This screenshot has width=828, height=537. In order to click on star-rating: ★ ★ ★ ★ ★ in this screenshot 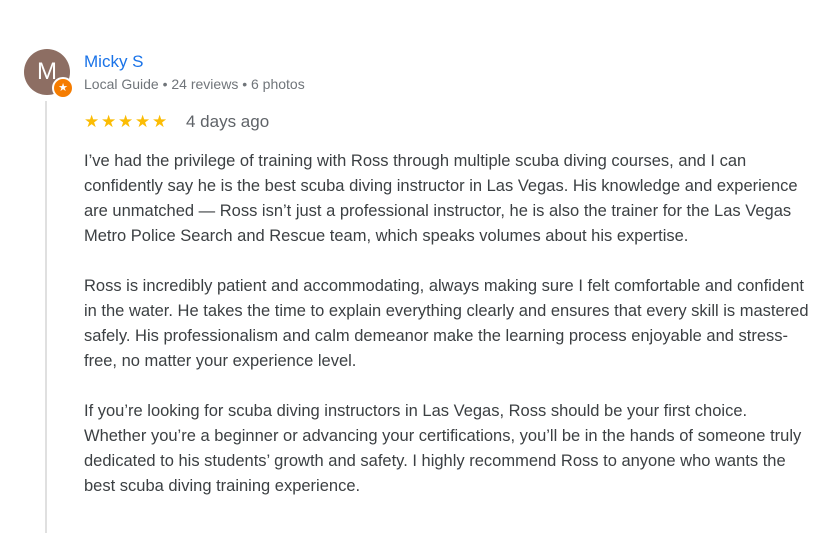, I will do `click(126, 122)`.